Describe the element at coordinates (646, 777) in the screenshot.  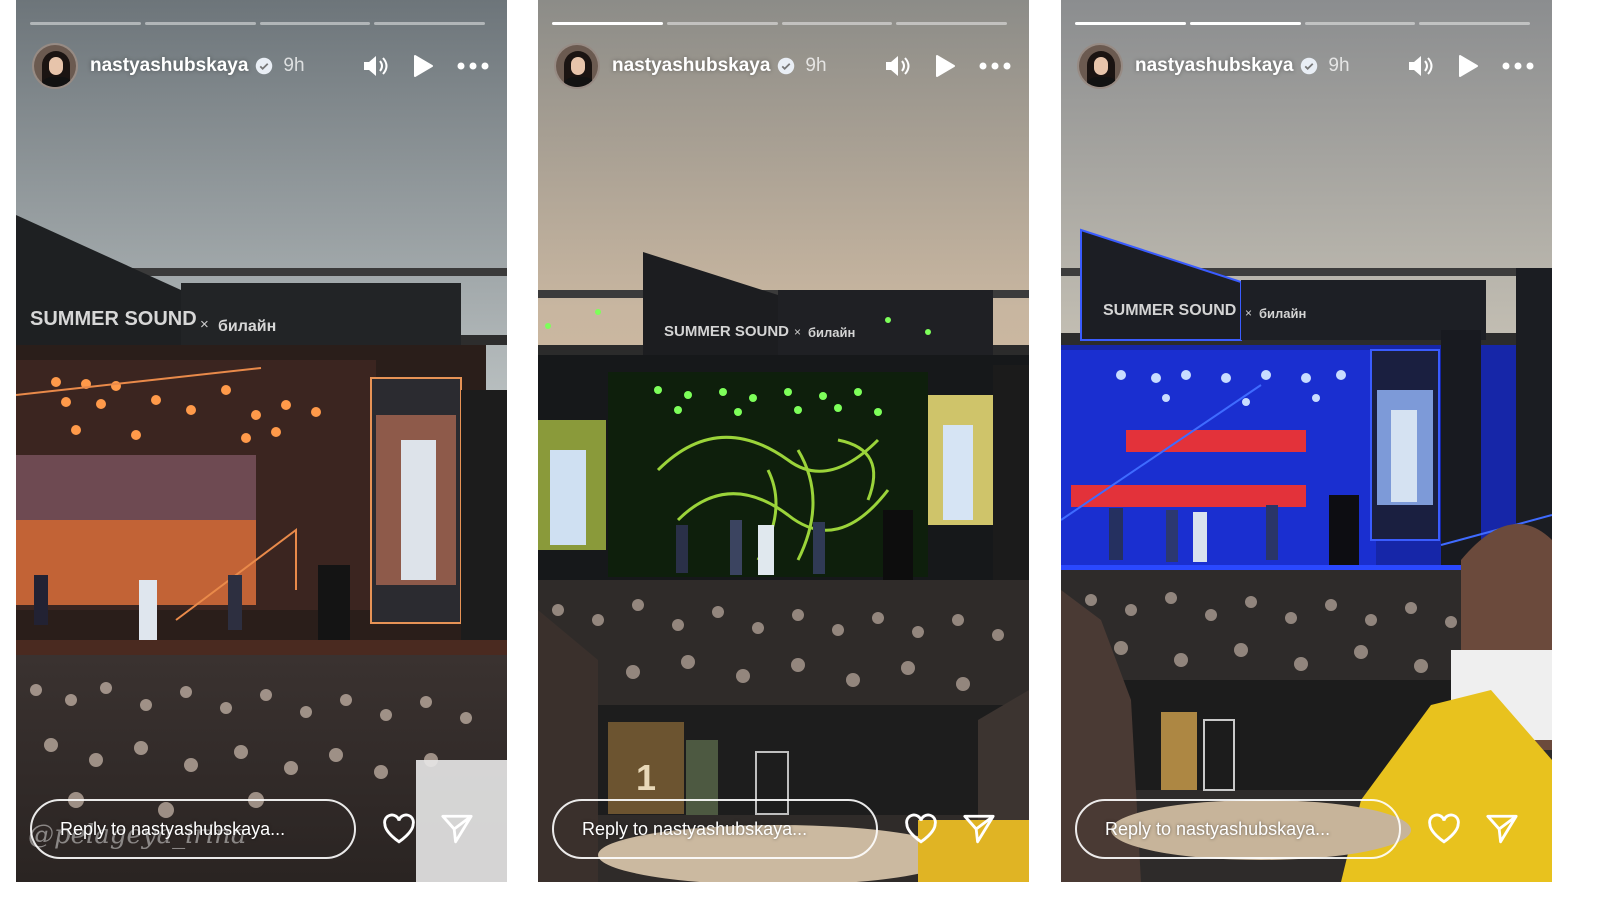
I see `table-number: 1` at that location.